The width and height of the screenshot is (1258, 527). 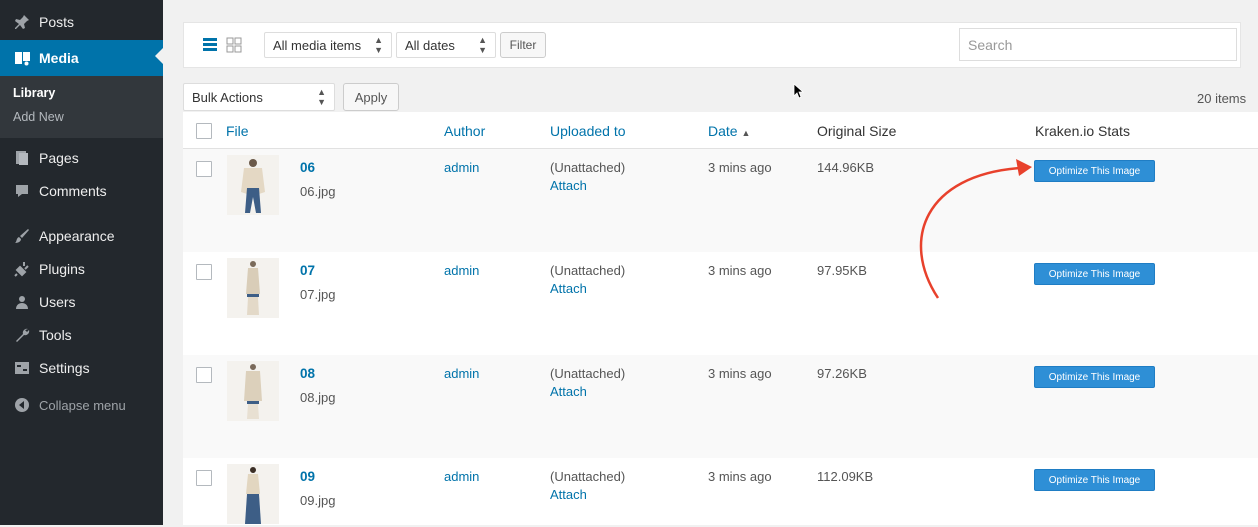 I want to click on column-date-label: Date, so click(x=723, y=131).